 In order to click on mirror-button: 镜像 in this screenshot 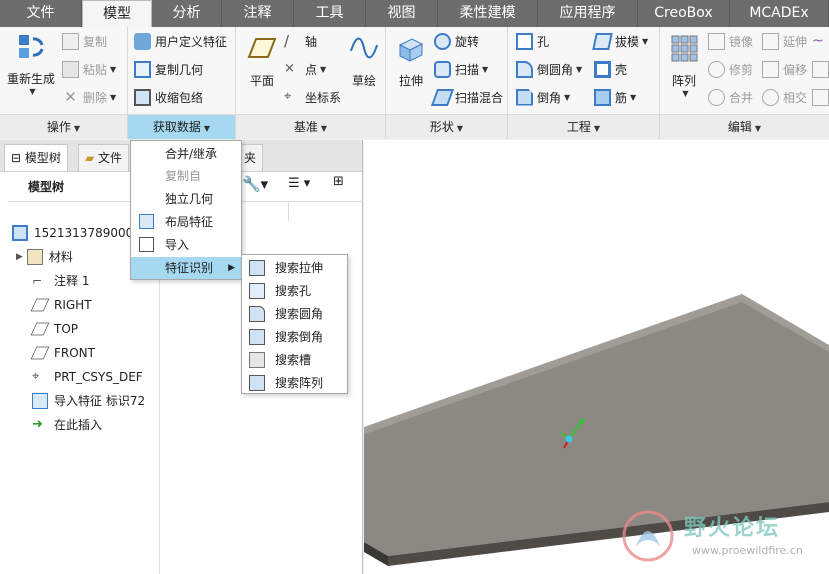, I will do `click(730, 41)`.